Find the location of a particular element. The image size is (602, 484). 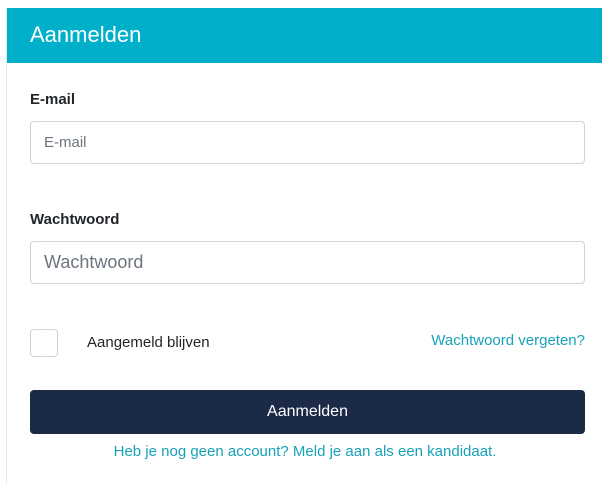

page-title: Aanmelden is located at coordinates (86, 34).